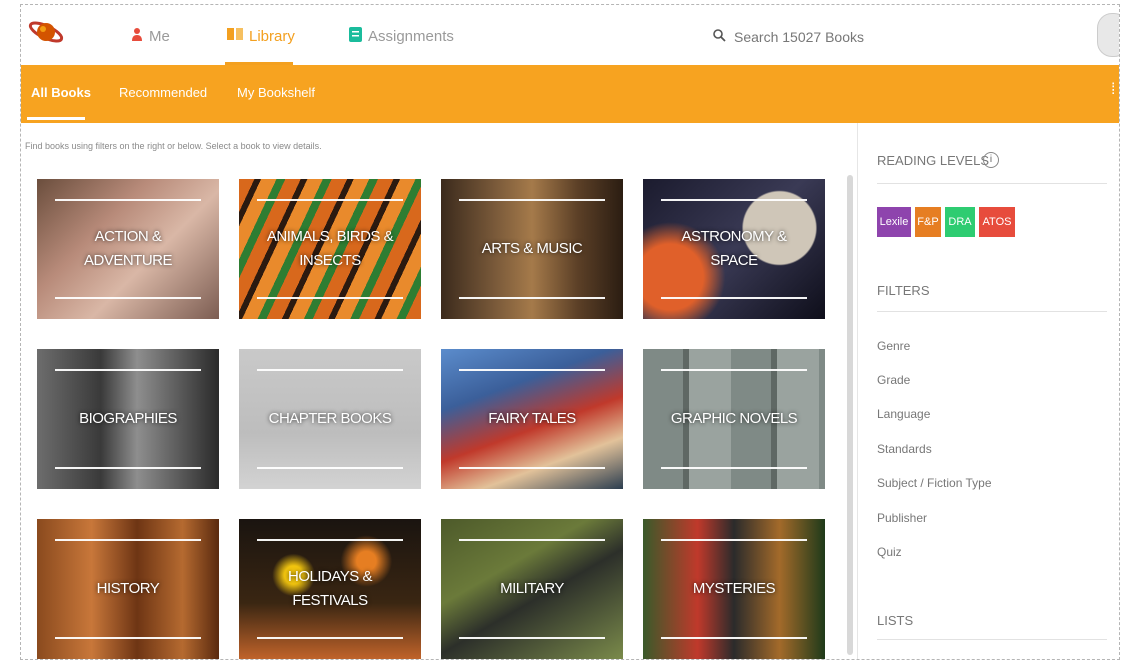 The width and height of the screenshot is (1130, 664). What do you see at coordinates (734, 249) in the screenshot?
I see `category-tile-astronomy-space: Astronomy & Space` at bounding box center [734, 249].